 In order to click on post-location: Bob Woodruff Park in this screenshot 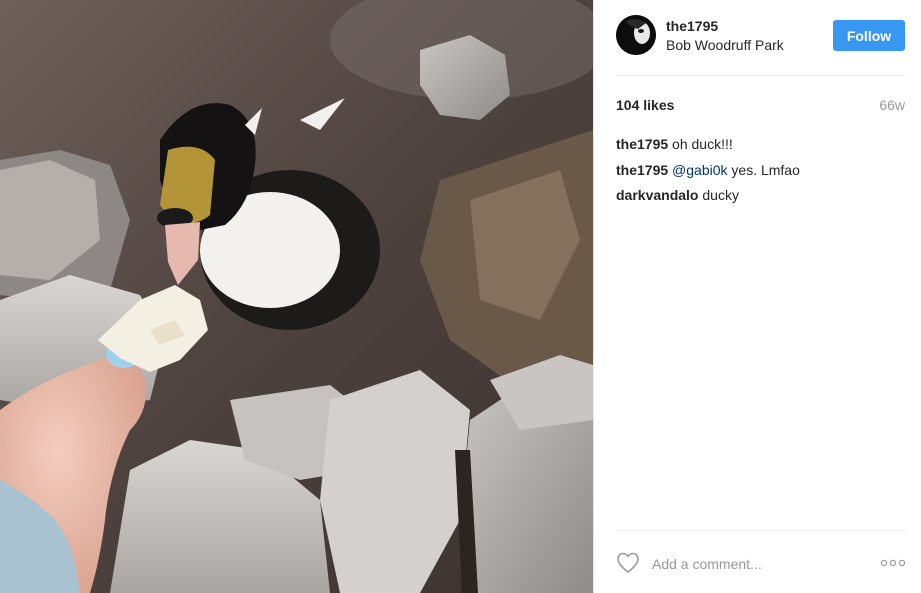, I will do `click(725, 45)`.